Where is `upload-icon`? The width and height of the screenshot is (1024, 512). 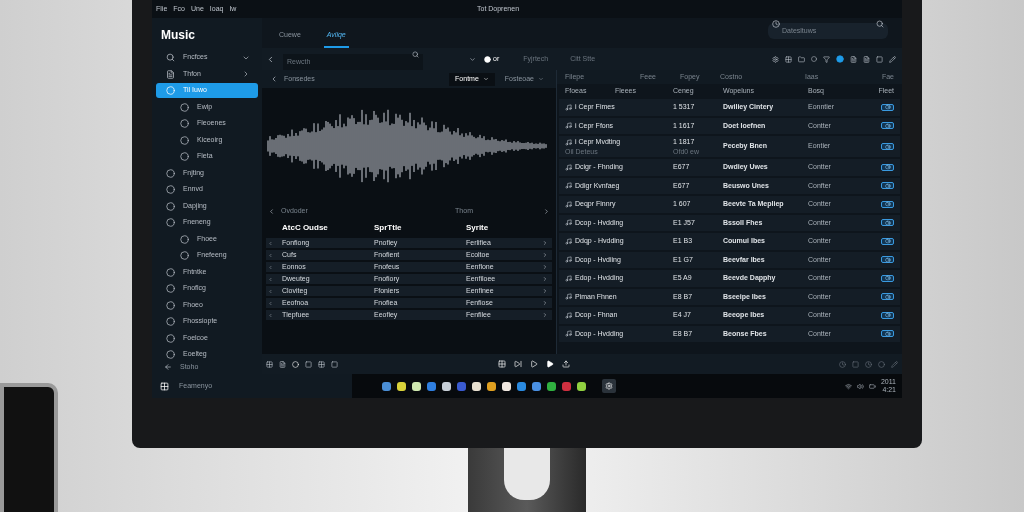 upload-icon is located at coordinates (566, 364).